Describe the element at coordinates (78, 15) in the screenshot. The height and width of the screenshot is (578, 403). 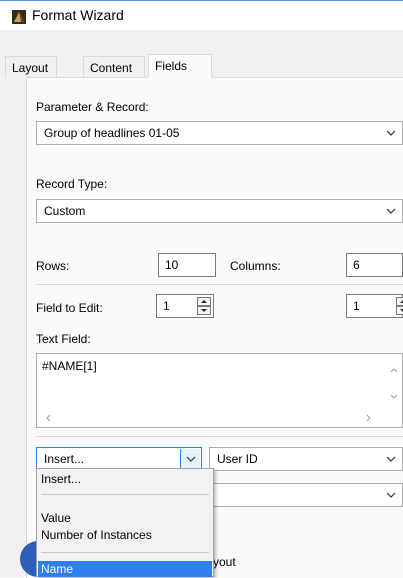
I see `window-title: Format Wizard` at that location.